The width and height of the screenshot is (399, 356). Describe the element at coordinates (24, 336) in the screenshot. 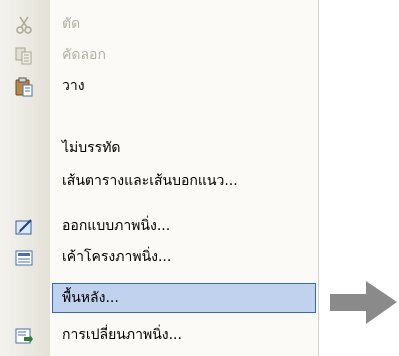

I see `transition-icon` at that location.